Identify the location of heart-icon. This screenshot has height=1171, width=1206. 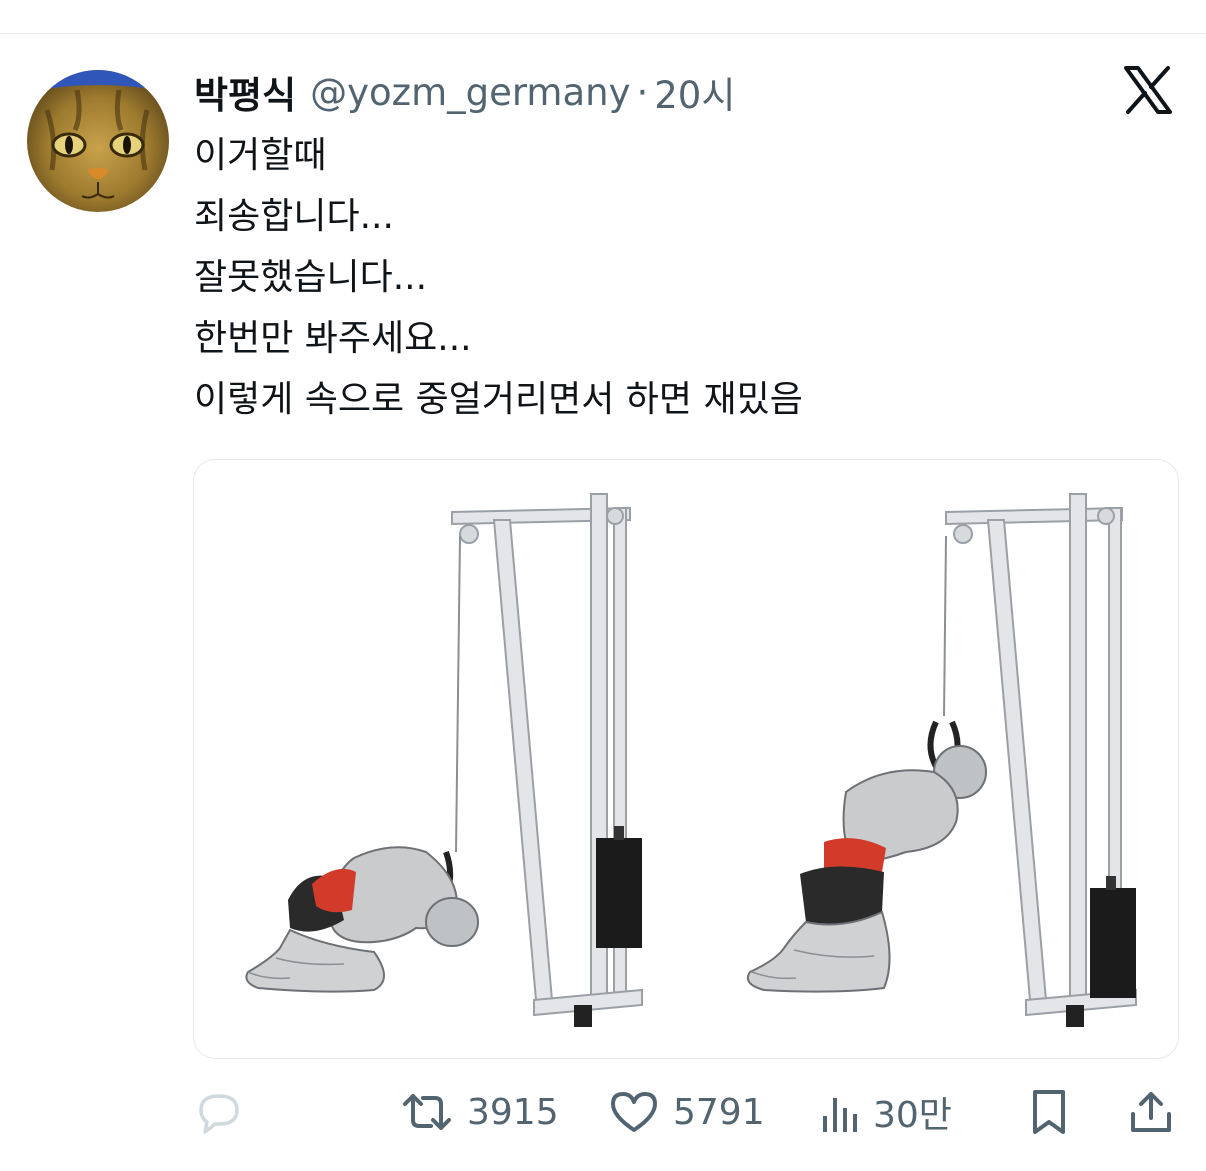
(634, 1112).